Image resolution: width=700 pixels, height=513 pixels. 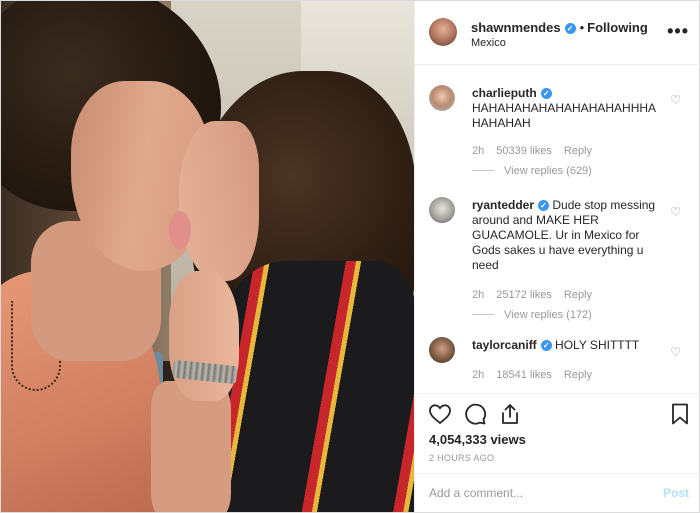 I want to click on comment-meta: 2h 18541 likes Reply, so click(x=538, y=375).